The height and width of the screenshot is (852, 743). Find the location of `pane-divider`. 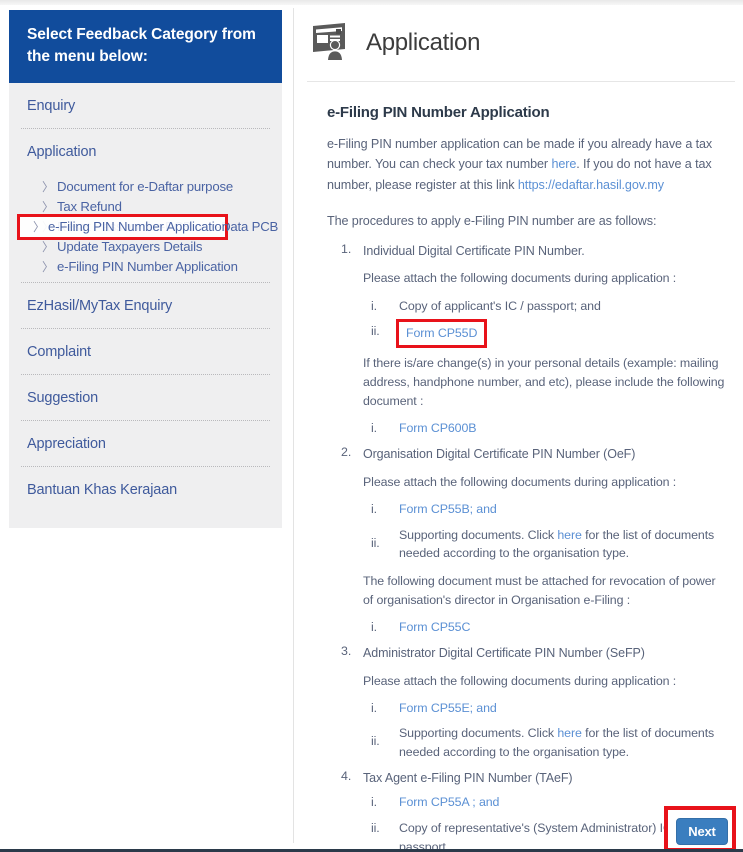

pane-divider is located at coordinates (293, 425).